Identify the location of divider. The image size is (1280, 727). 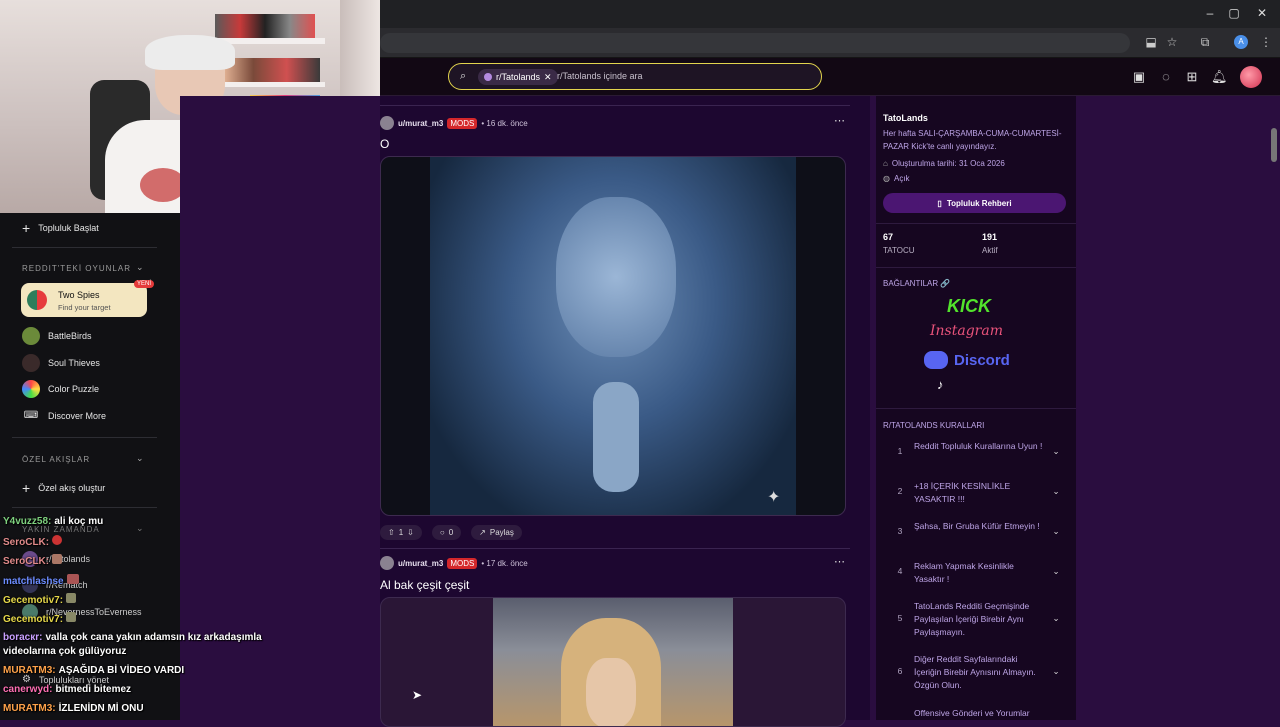
(615, 548).